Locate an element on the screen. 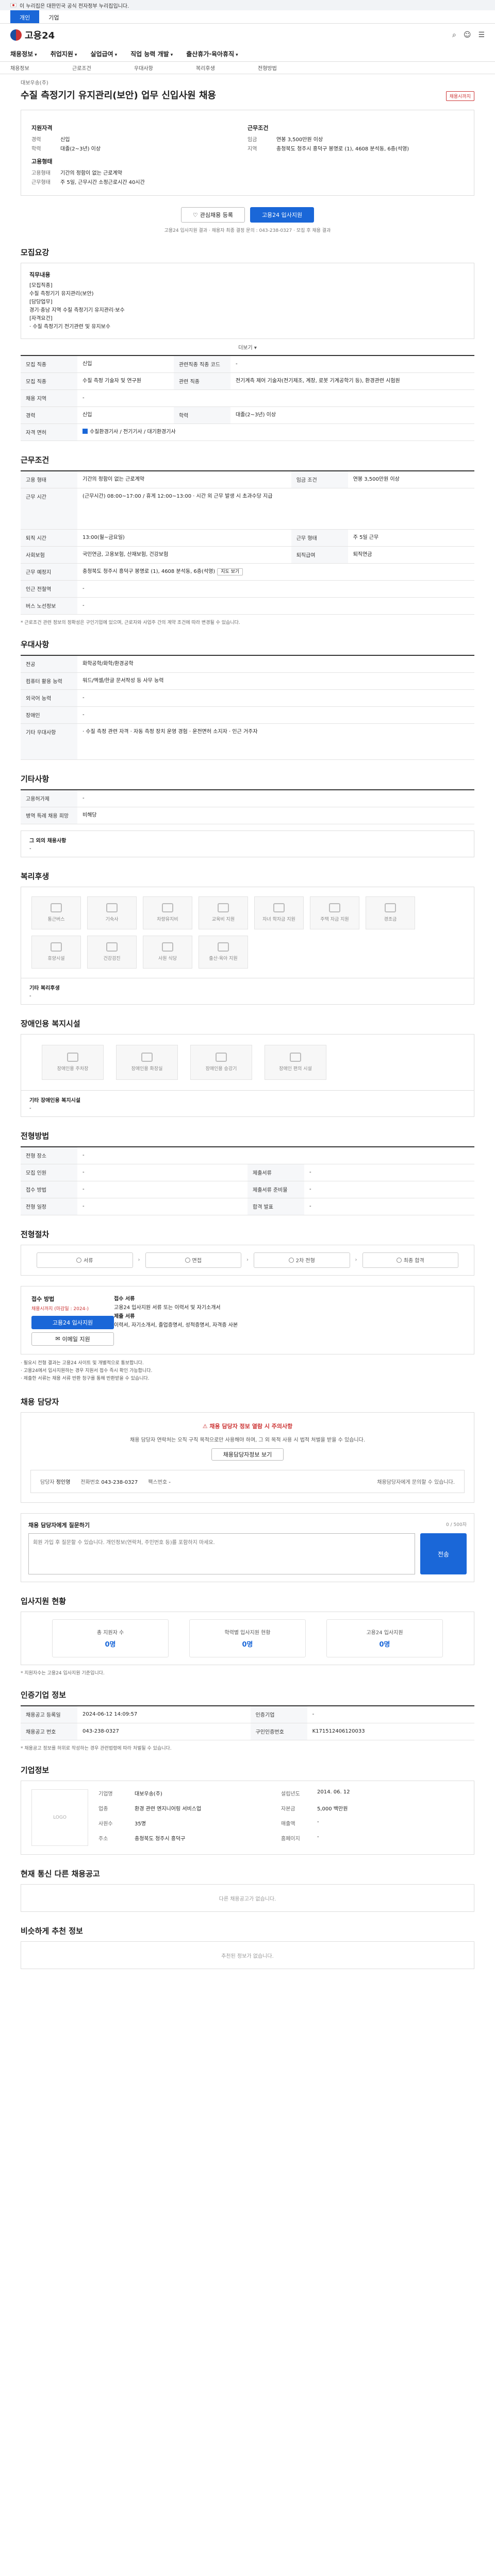 The width and height of the screenshot is (495, 2576). heart-icon: ♡ is located at coordinates (195, 214).